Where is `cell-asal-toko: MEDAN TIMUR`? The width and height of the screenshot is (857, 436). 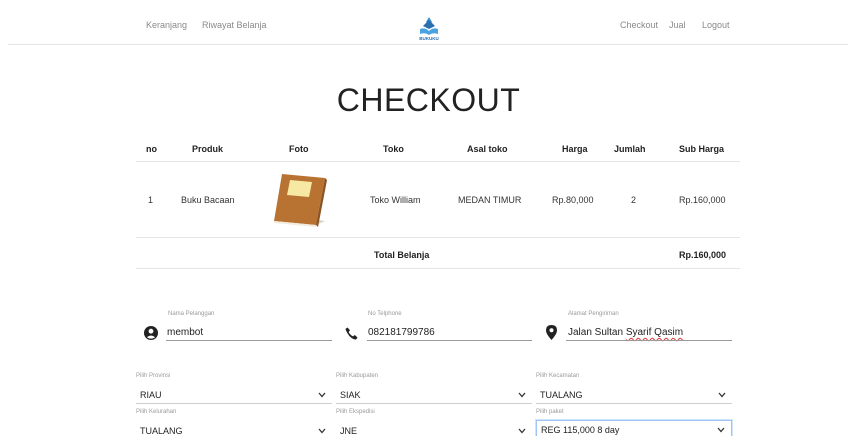 cell-asal-toko: MEDAN TIMUR is located at coordinates (490, 200).